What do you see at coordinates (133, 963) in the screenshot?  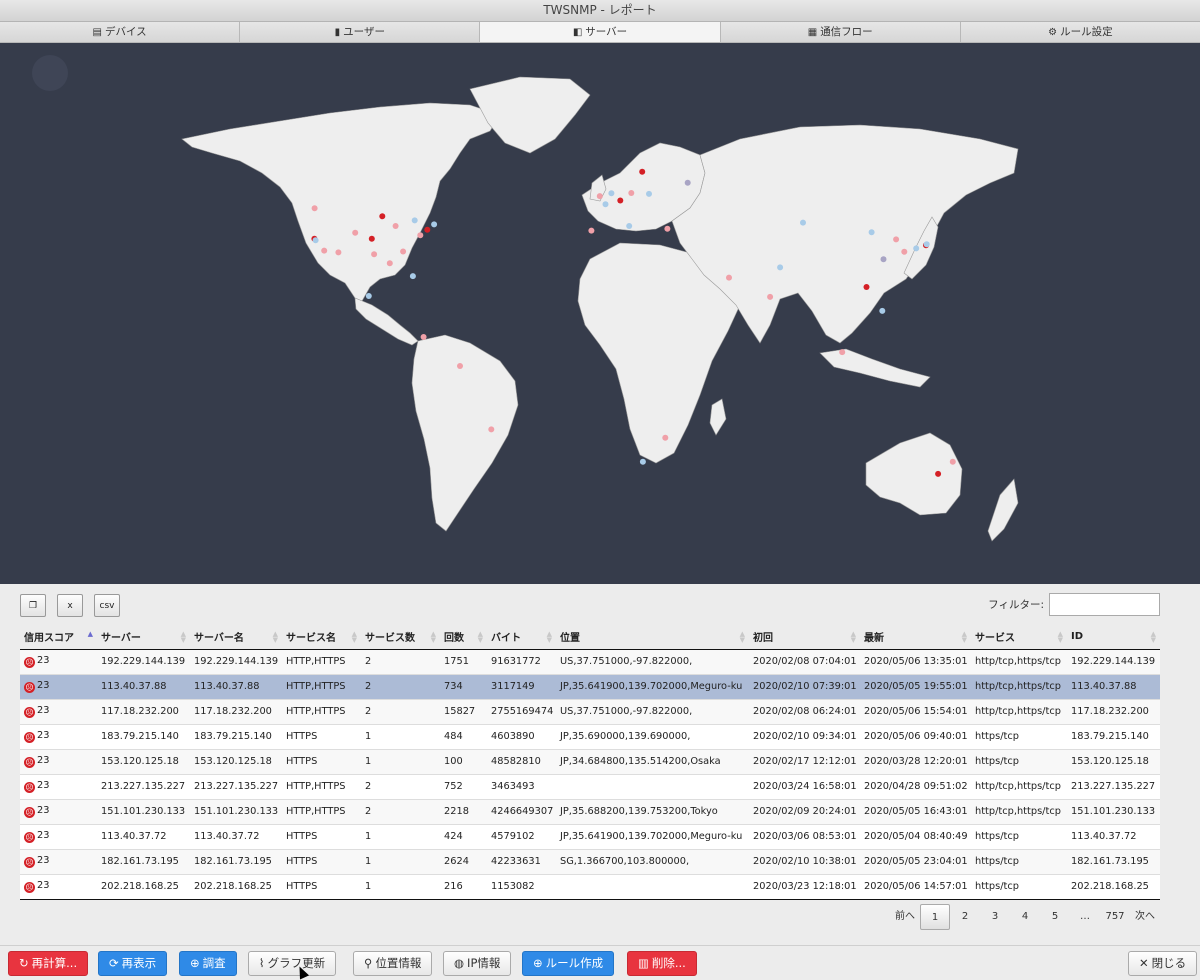 I see `refresh-button: ⟳ 再表示` at bounding box center [133, 963].